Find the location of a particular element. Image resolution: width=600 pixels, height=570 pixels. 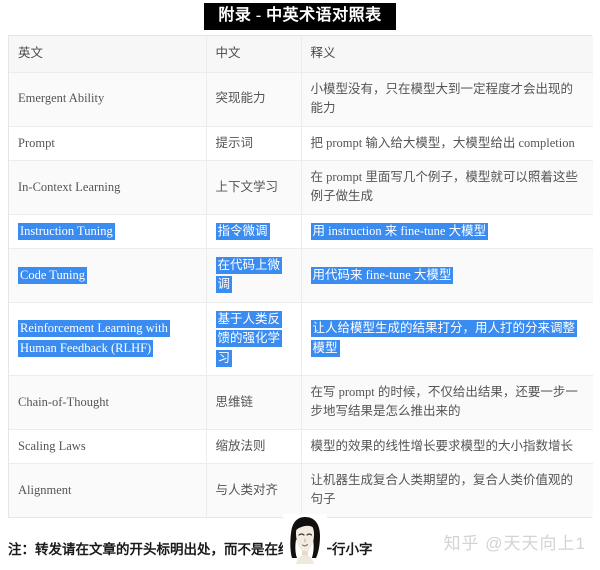

term-chinese-cell: 提示词 is located at coordinates (254, 143).